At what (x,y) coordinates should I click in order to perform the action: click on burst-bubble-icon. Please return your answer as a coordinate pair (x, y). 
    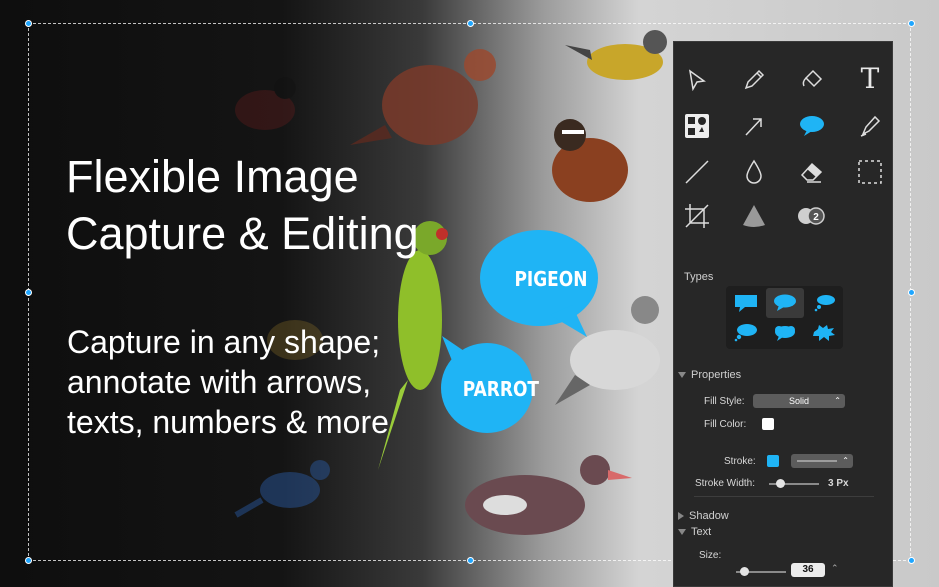
    Looking at the image, I should click on (824, 333).